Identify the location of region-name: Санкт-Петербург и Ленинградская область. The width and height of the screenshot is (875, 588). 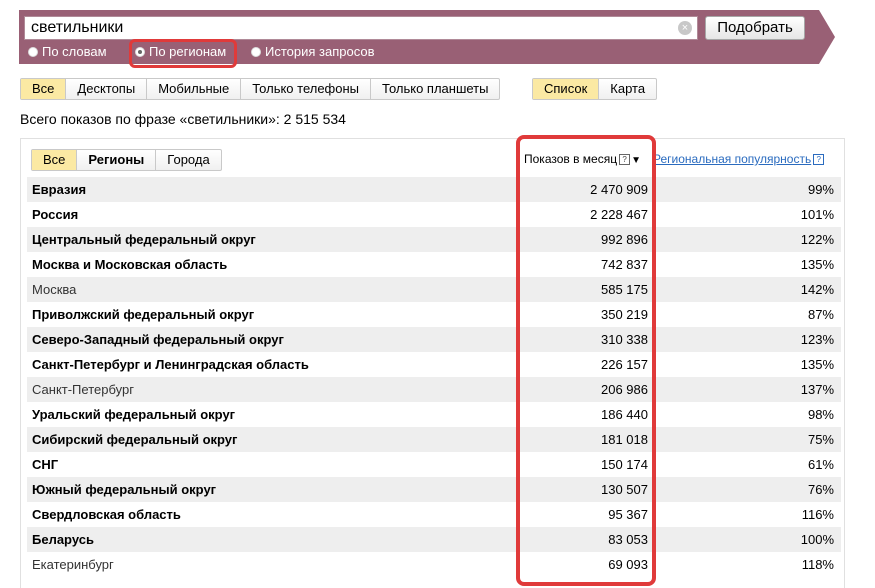
(170, 364).